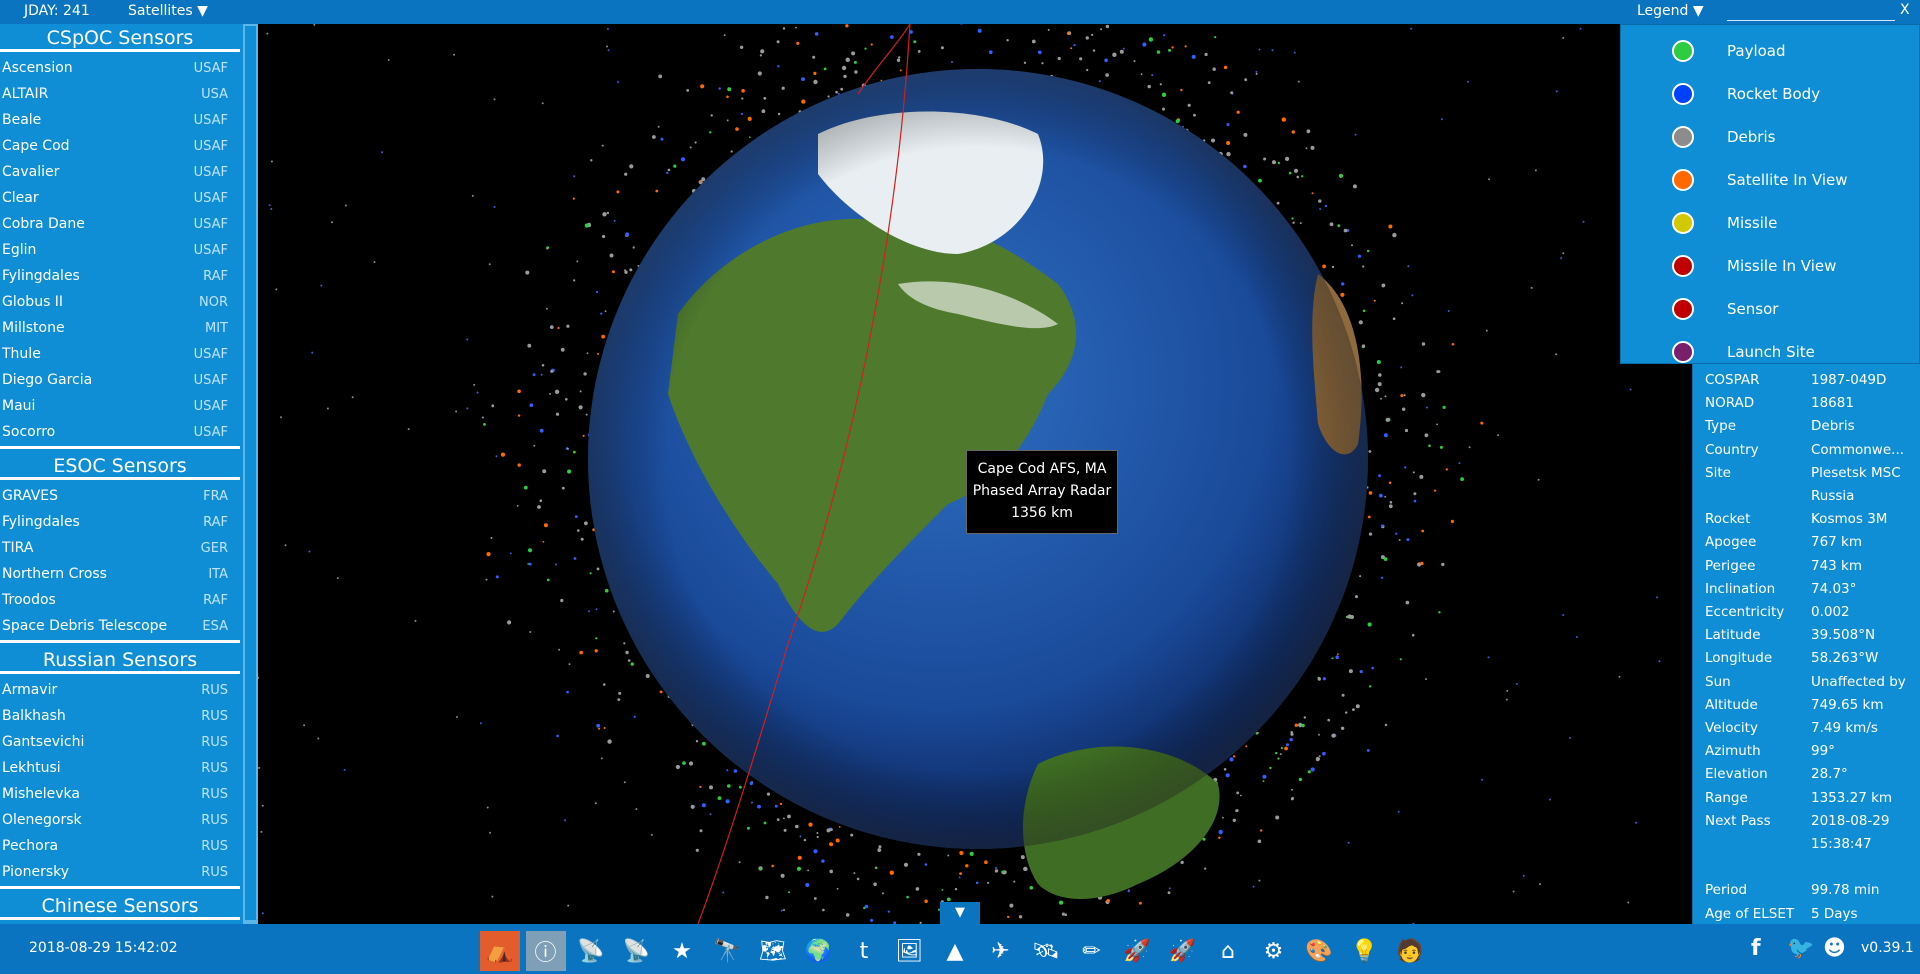 The image size is (1920, 974). I want to click on legend-menu: Legend ▼, so click(1670, 11).